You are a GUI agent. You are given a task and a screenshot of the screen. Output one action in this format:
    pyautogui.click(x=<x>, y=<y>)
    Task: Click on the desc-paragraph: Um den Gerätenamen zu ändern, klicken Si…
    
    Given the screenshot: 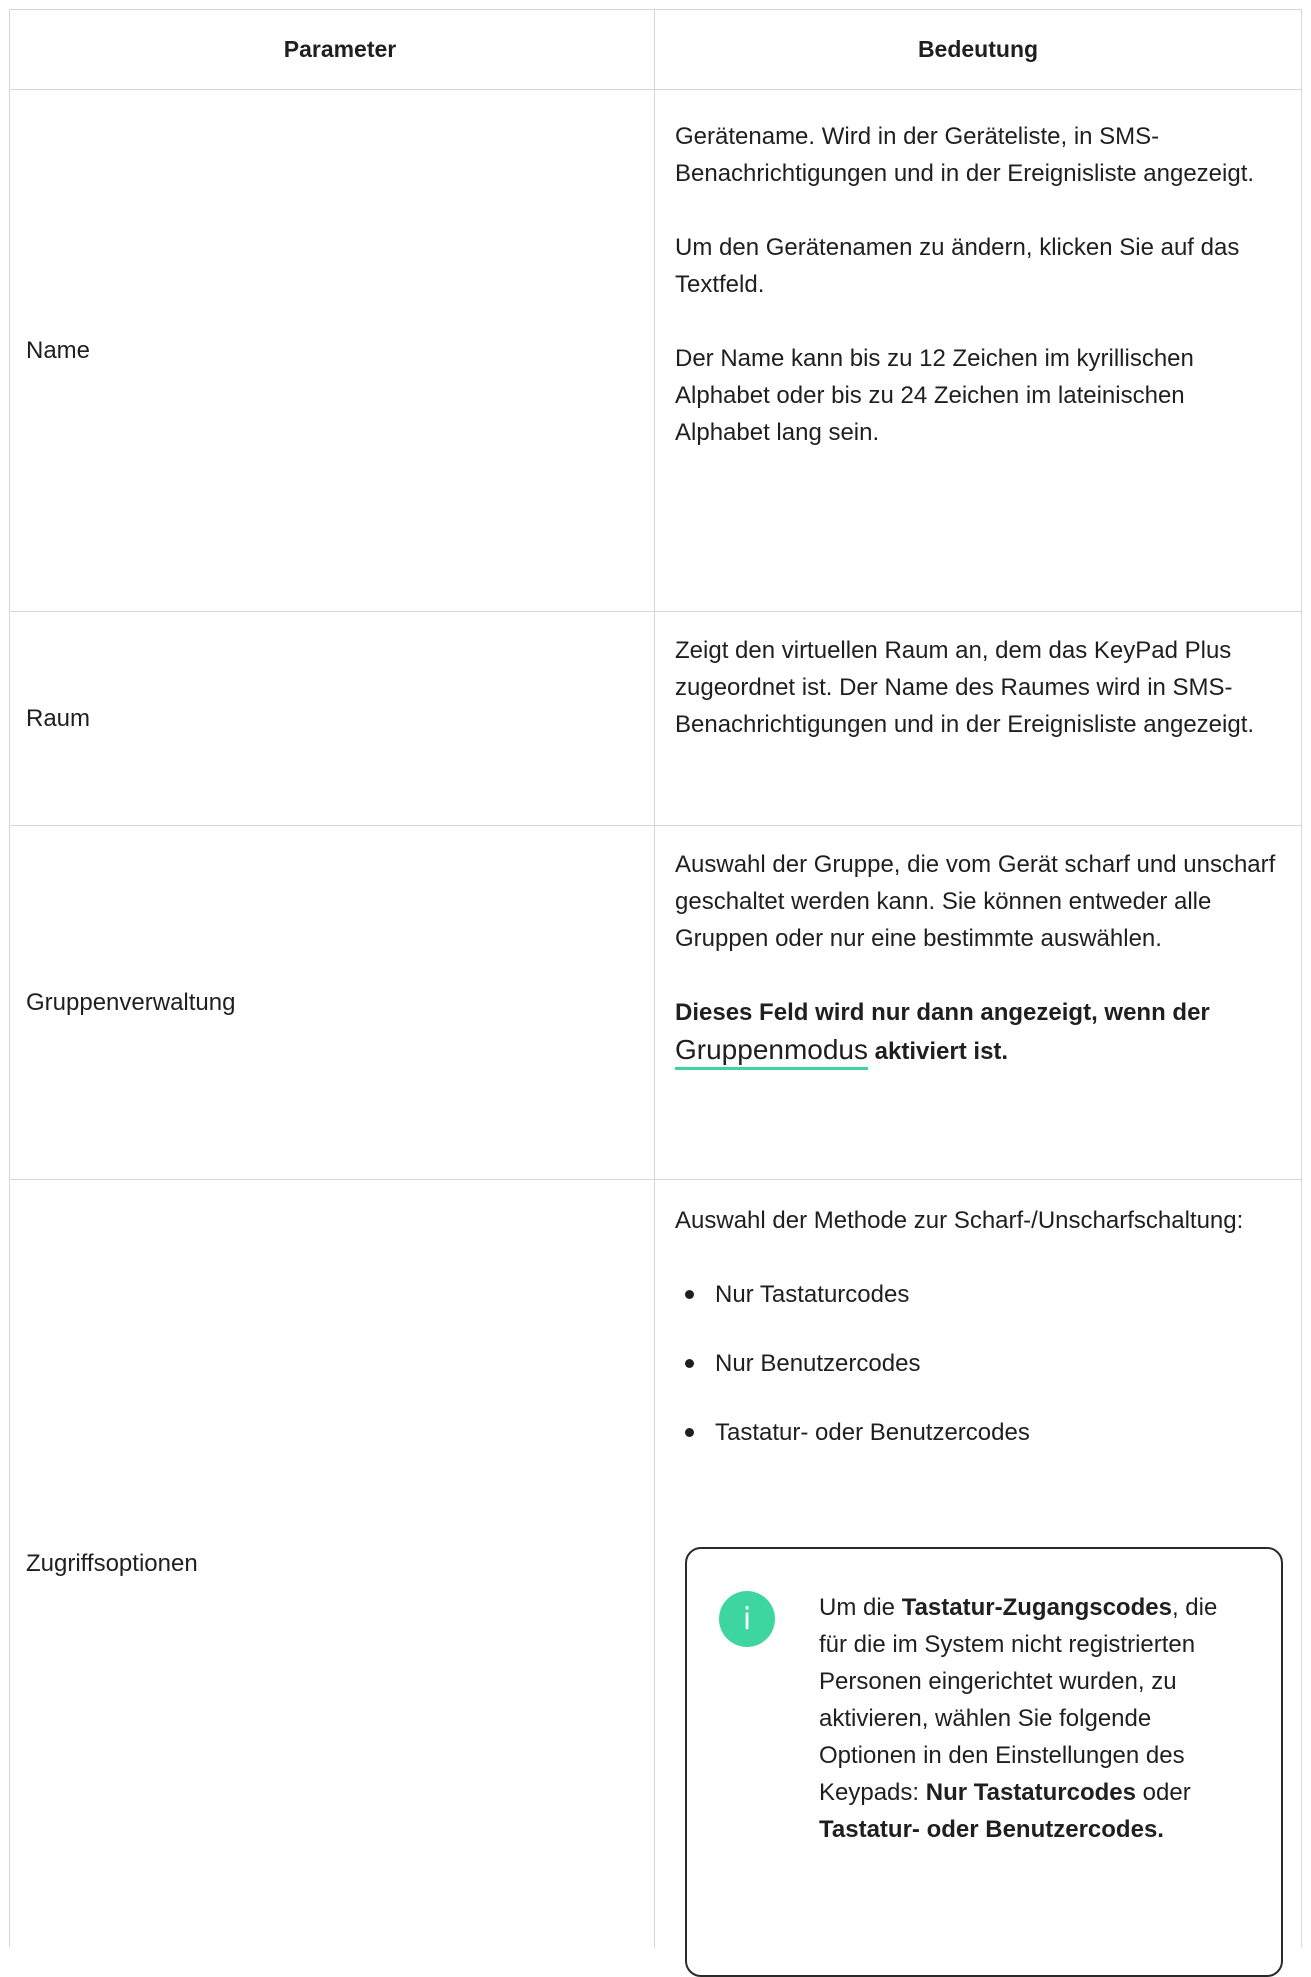 What is the action you would take?
    pyautogui.click(x=957, y=266)
    